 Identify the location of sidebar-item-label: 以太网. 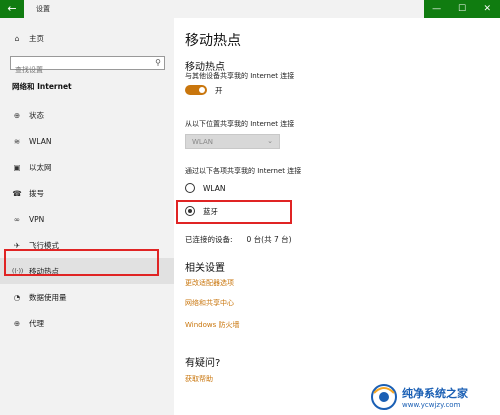
(40, 167).